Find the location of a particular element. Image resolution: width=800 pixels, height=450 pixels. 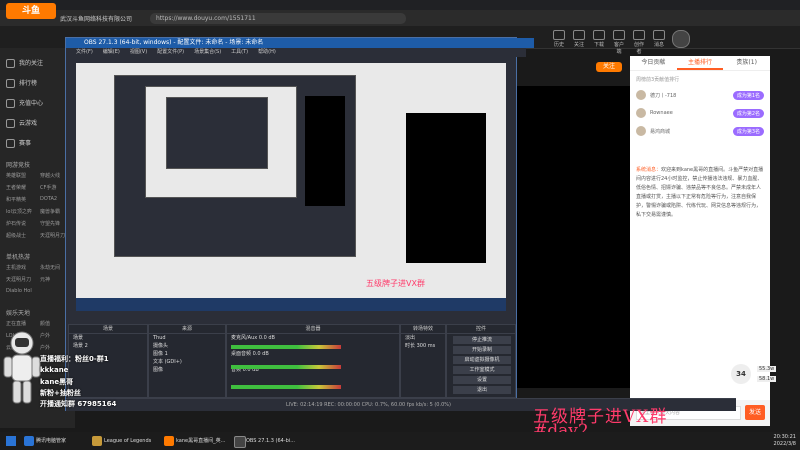

overlay-fans: 新粉+抽粉丝 is located at coordinates (60, 393).